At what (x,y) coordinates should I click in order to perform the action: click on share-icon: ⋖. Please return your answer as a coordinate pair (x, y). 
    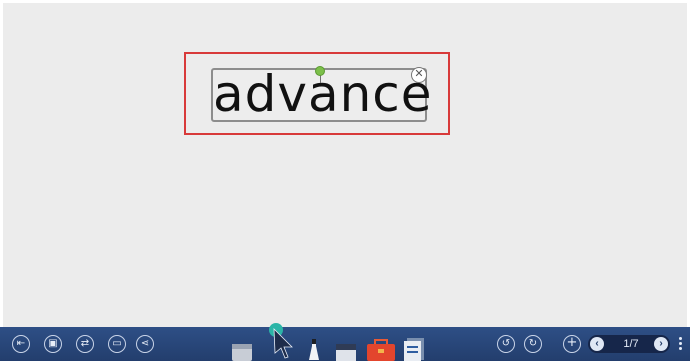
    Looking at the image, I should click on (145, 344).